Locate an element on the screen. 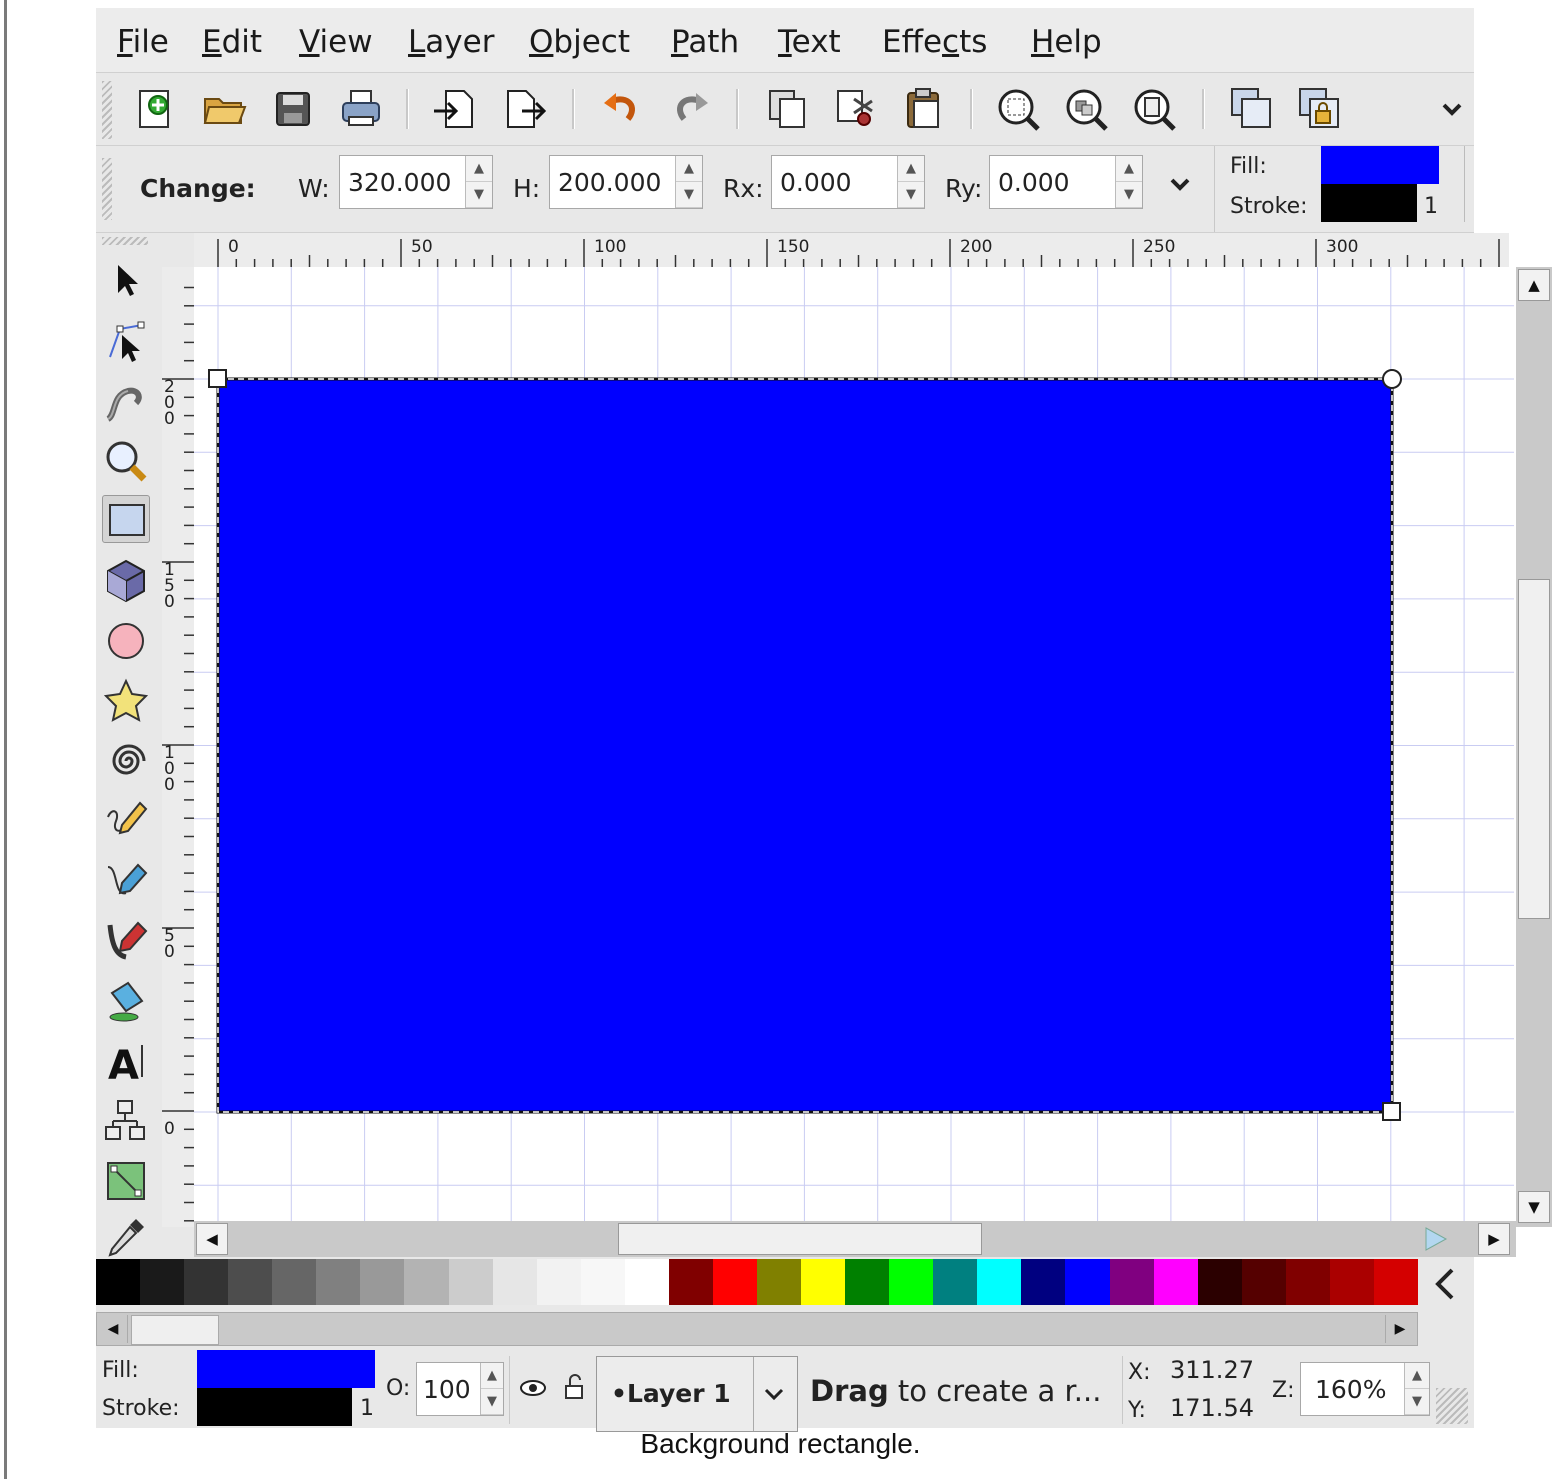  pen-icon is located at coordinates (126, 881).